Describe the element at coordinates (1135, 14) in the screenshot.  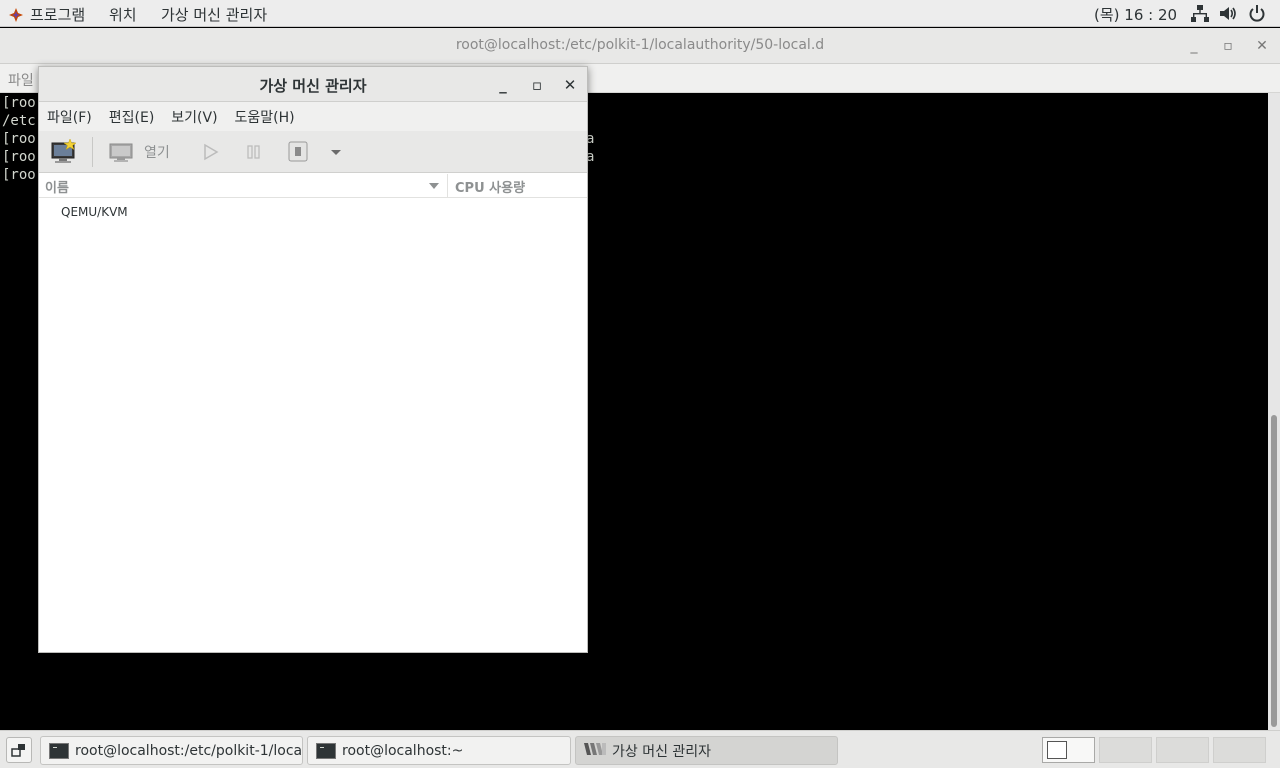
I see `clock: (목) 16 : 20` at that location.